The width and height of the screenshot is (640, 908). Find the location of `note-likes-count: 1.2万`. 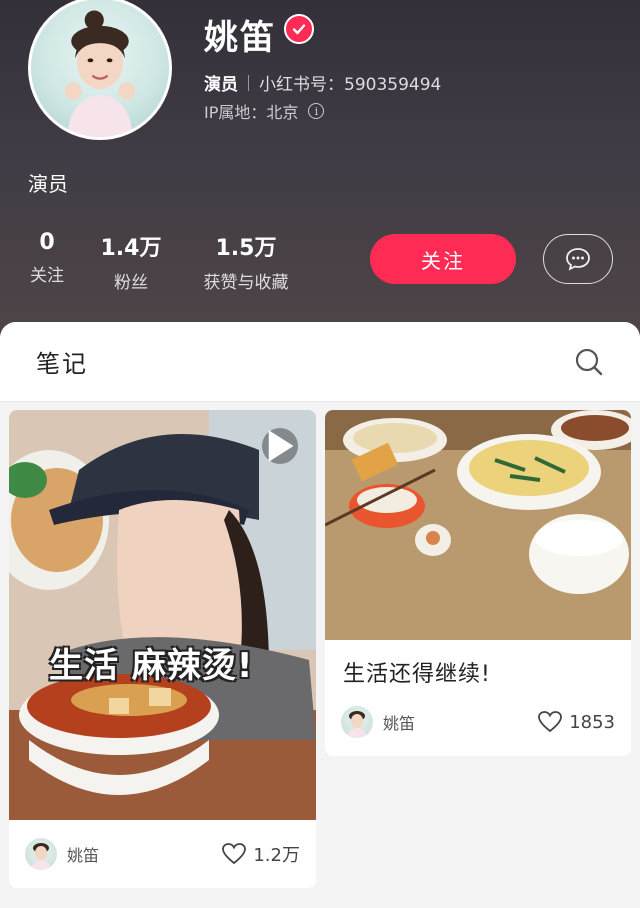

note-likes-count: 1.2万 is located at coordinates (276, 855).